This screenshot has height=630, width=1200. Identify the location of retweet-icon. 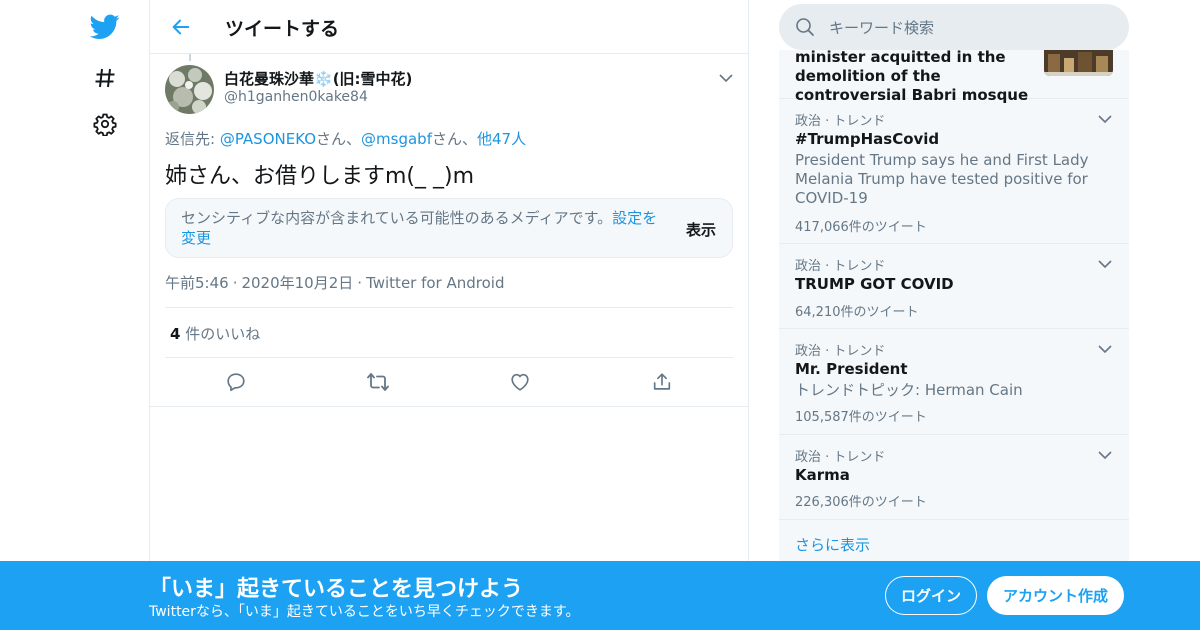
(378, 382).